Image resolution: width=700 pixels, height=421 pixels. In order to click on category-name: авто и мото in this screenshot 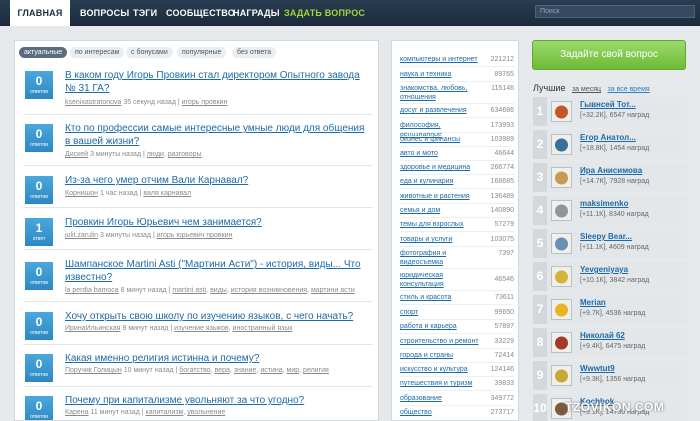, I will do `click(440, 153)`.